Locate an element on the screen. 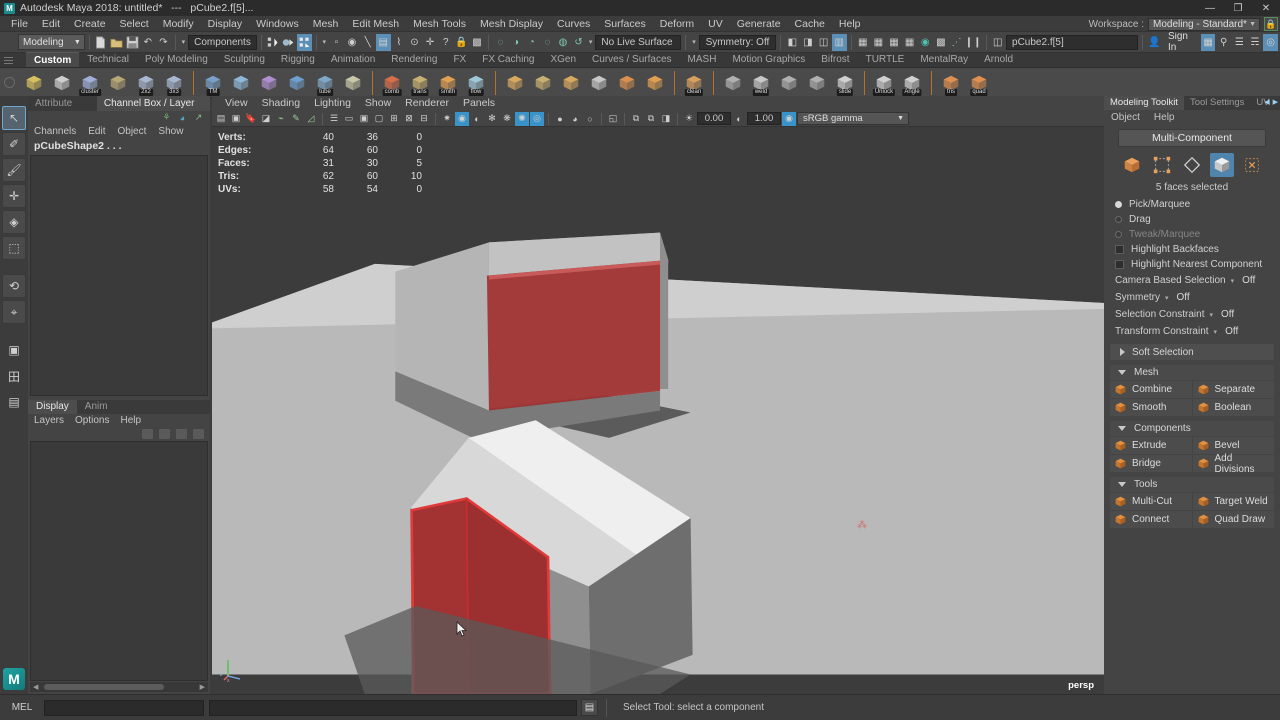 The height and width of the screenshot is (720, 1280). viewport-select-icon: ◱ is located at coordinates (613, 119).